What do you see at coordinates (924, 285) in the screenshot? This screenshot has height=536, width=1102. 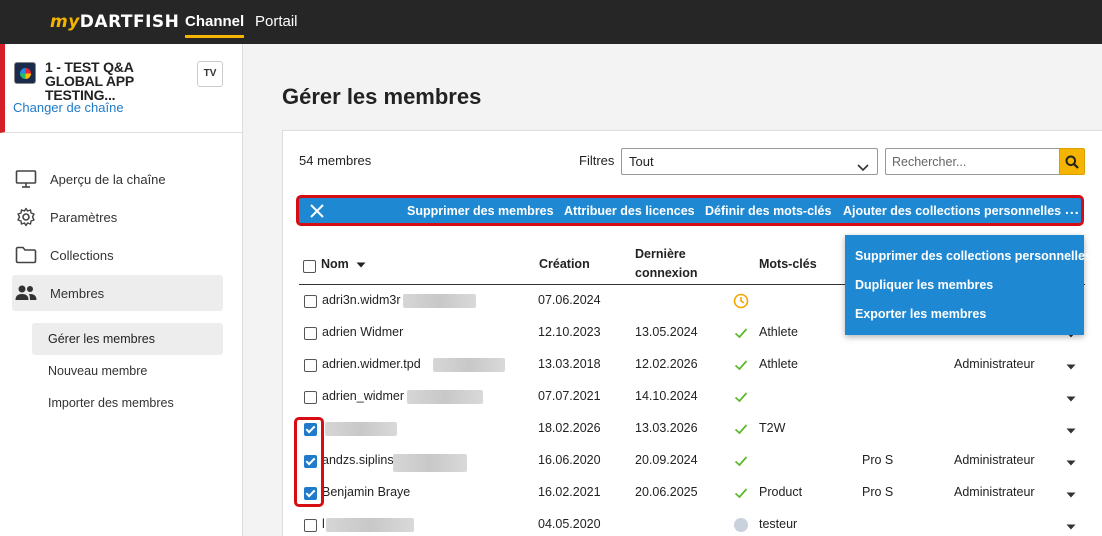 I see `menu-item-duplicate-members: Dupliquer les membres` at bounding box center [924, 285].